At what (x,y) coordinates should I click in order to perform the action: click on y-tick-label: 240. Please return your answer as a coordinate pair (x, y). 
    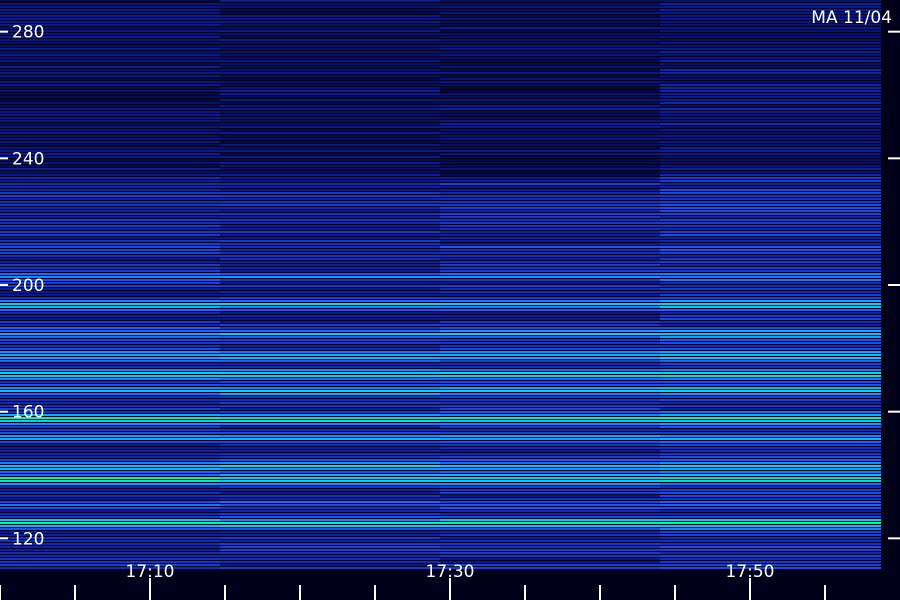
    Looking at the image, I should click on (28, 159).